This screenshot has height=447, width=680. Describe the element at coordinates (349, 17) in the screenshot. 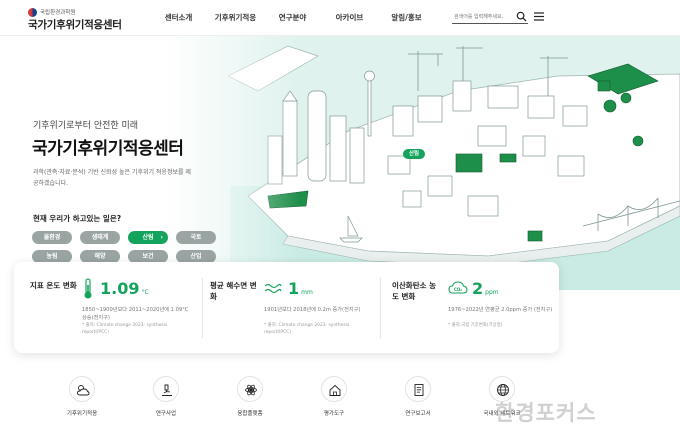

I see `nav-item-archive: 아카이브` at that location.